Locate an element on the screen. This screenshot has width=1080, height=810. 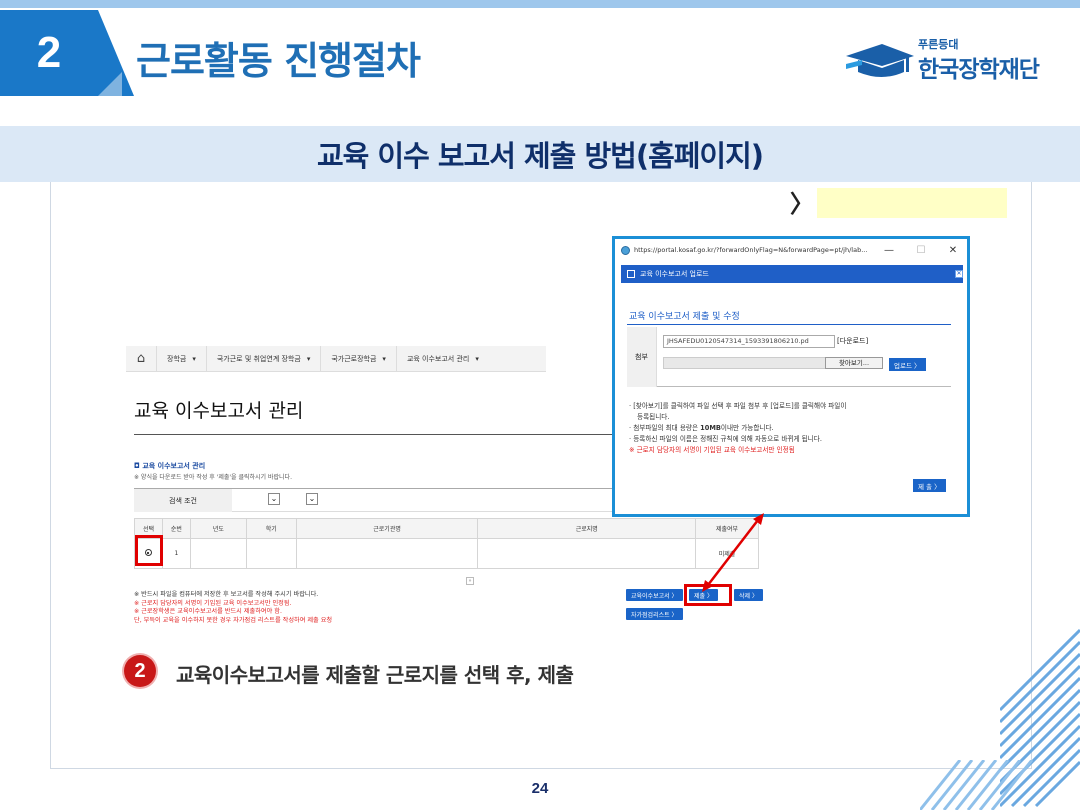
page-number: 24 is located at coordinates (540, 788).